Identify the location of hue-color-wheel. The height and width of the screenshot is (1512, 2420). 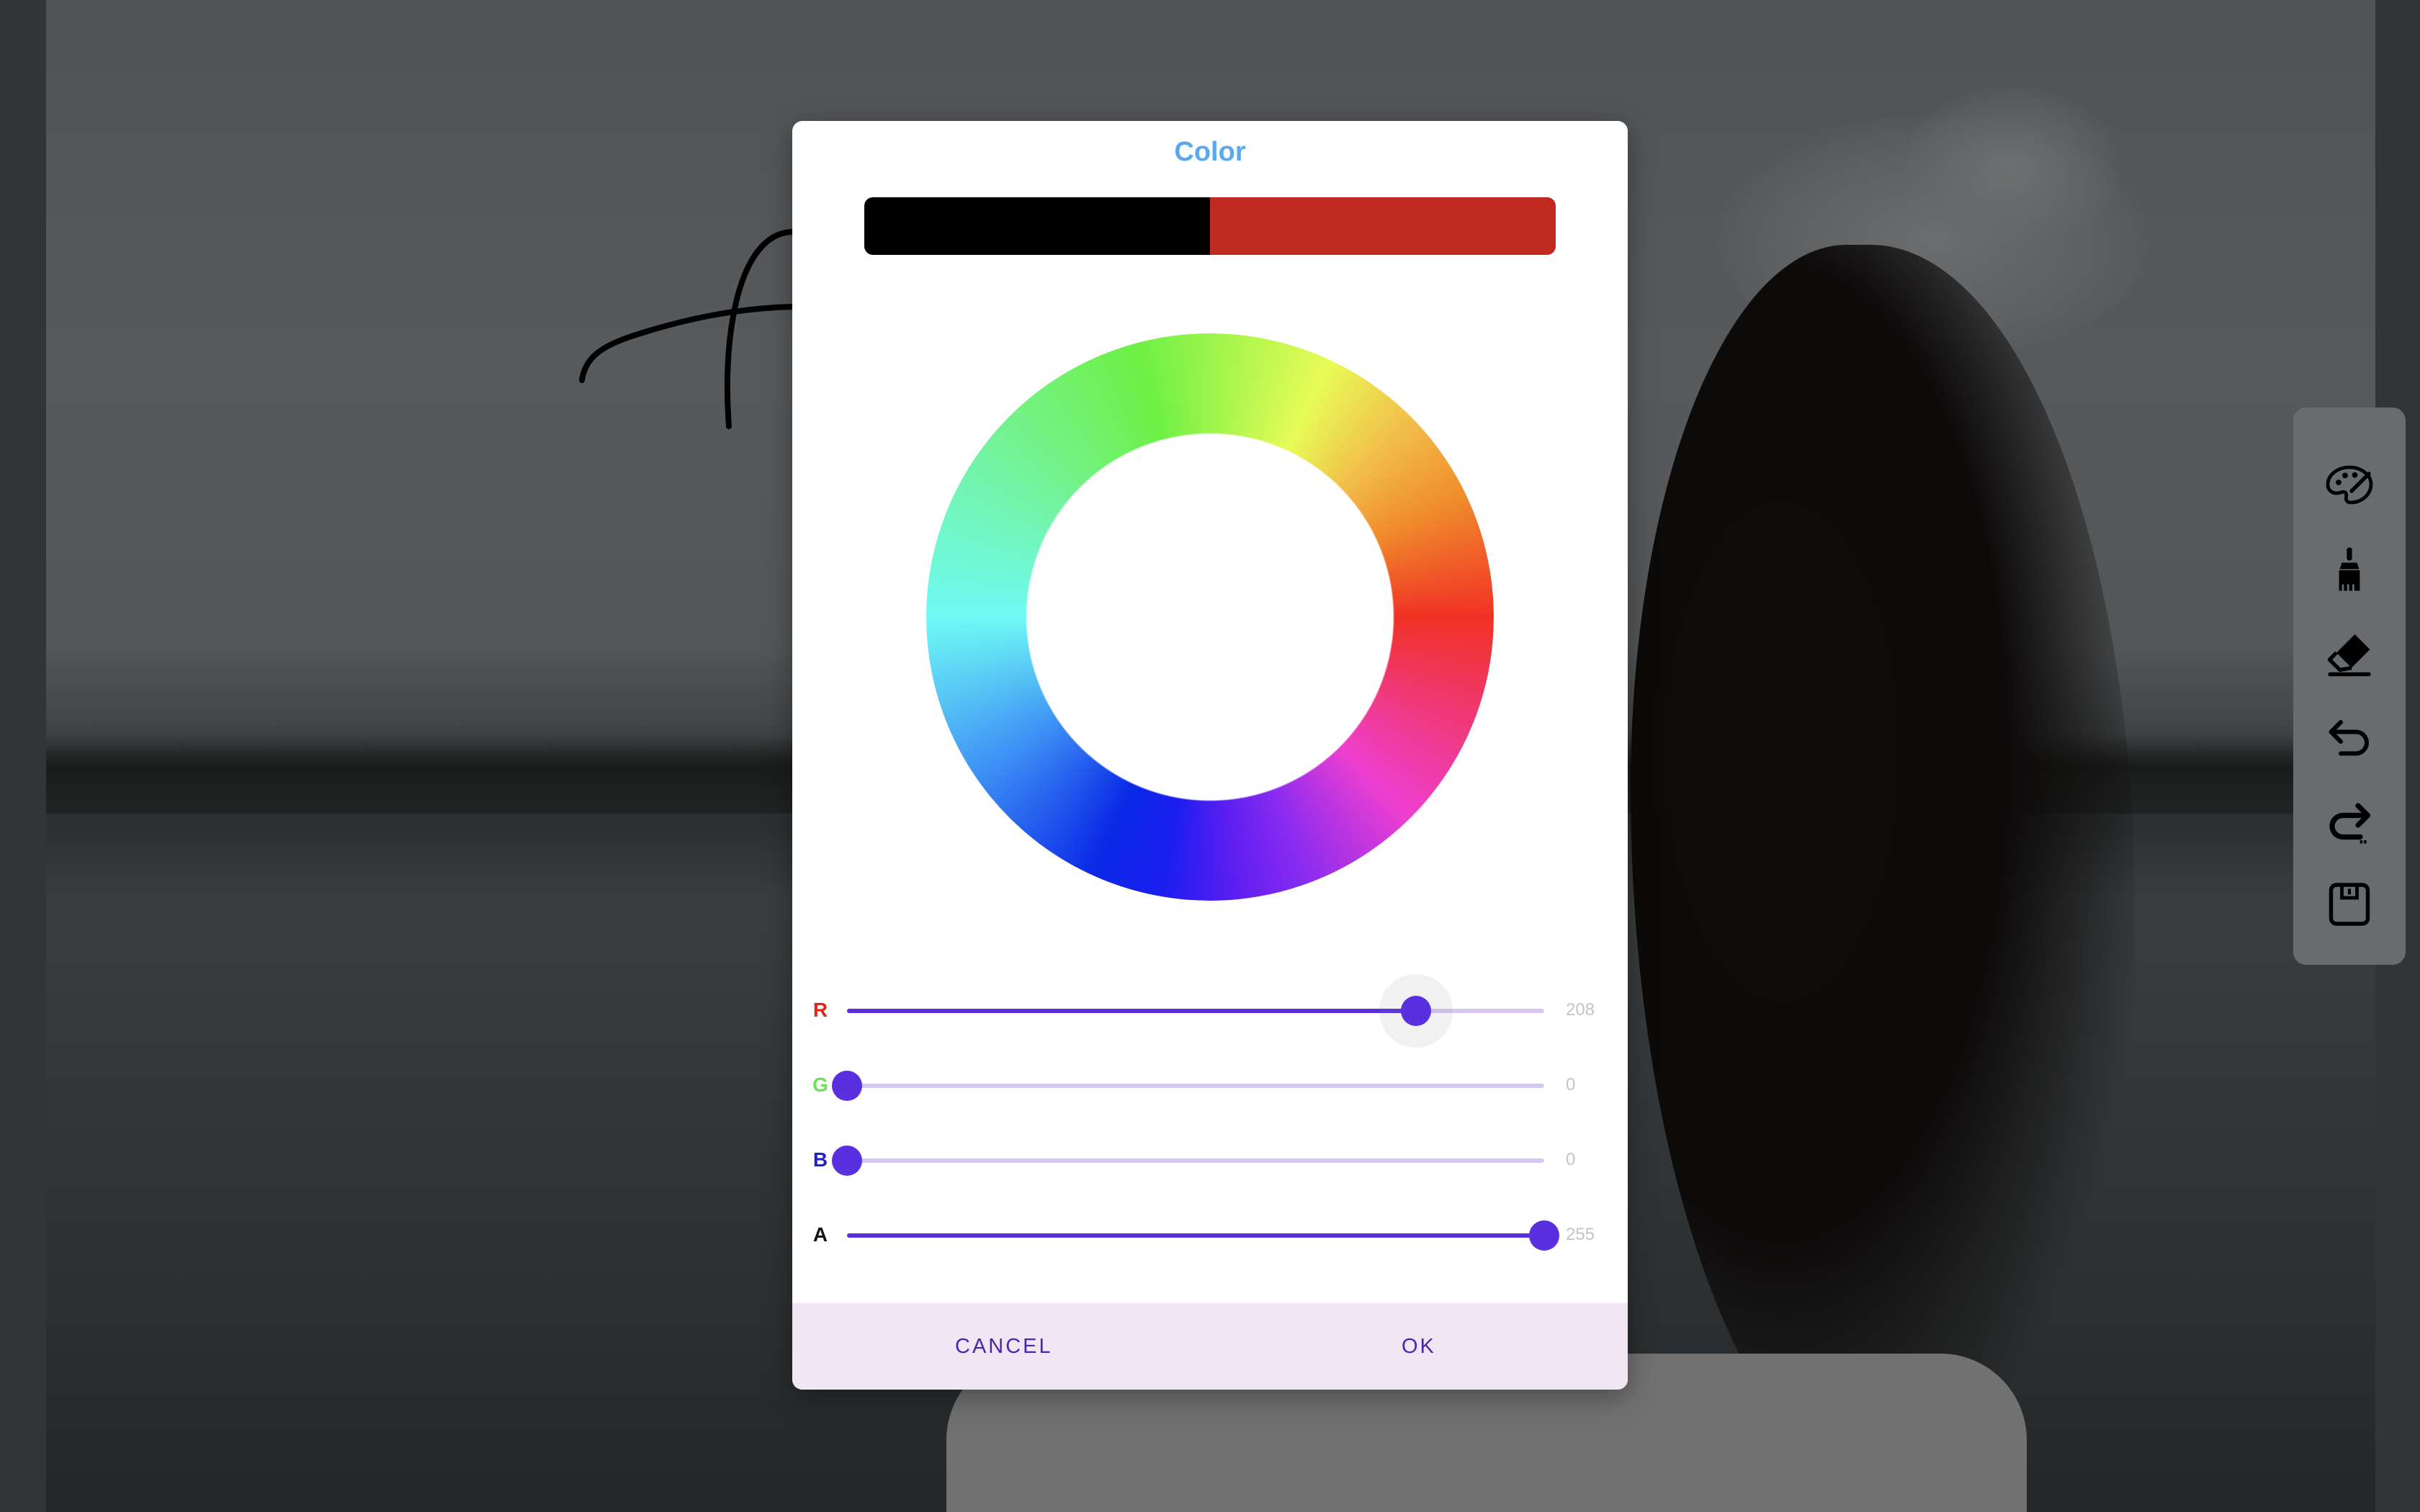
(1210, 617).